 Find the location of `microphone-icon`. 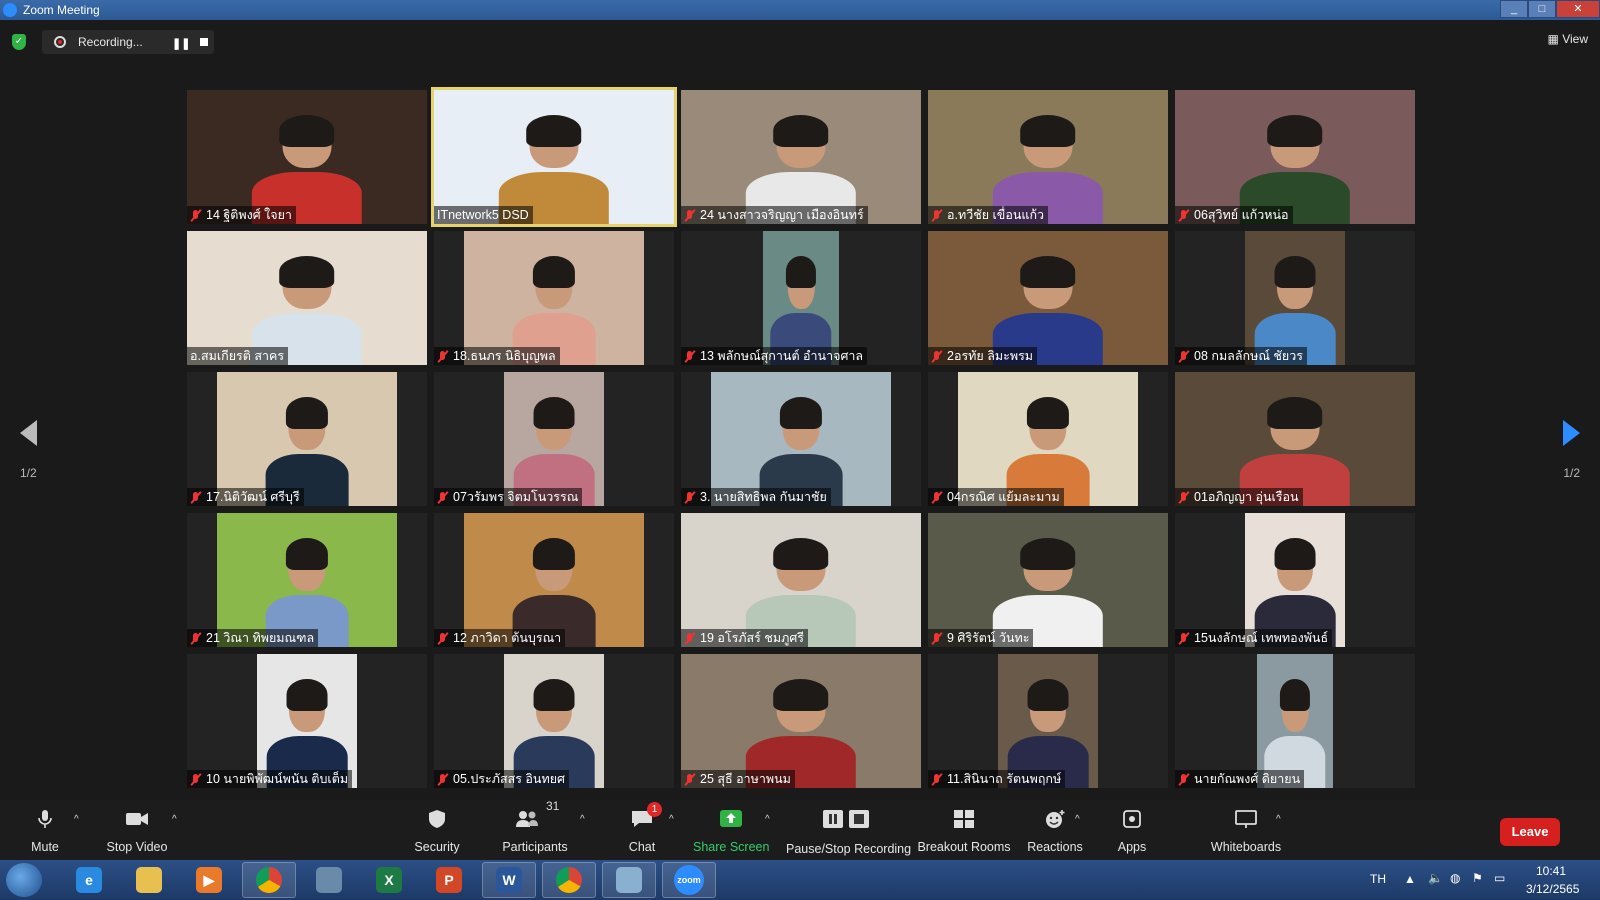

microphone-icon is located at coordinates (45, 819).